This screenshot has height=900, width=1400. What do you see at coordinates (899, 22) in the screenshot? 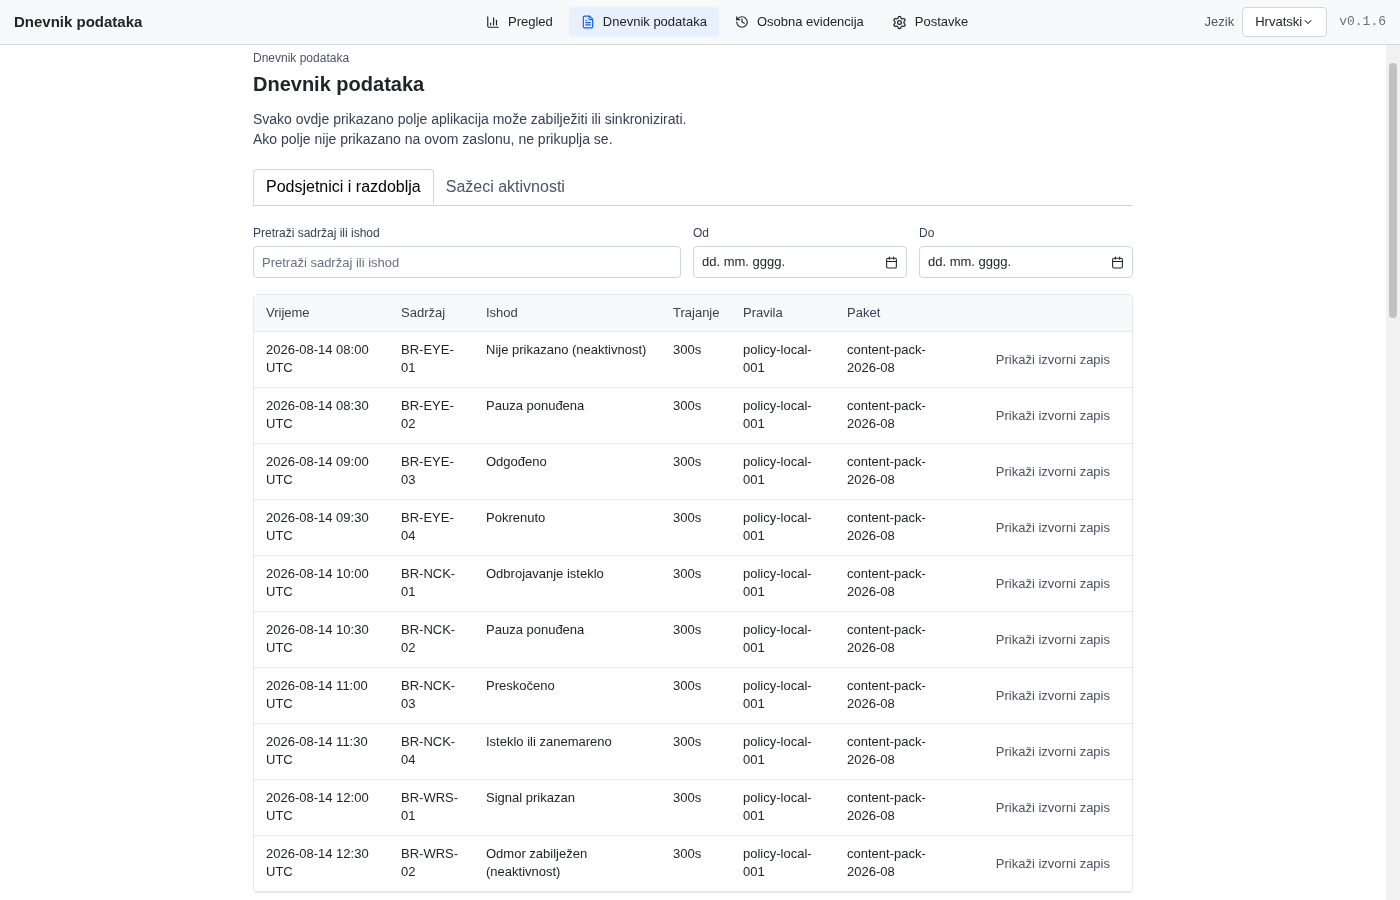
I see `settings-icon` at bounding box center [899, 22].